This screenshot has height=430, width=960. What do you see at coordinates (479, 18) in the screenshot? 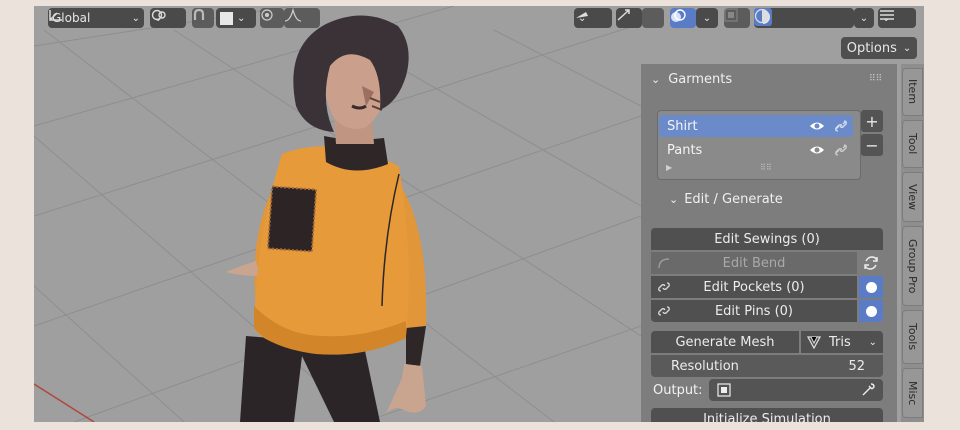
I see `viewport-header: Global ⌄ ⌄ ⌄ ⌄ ⌄ ⌄ ⌄` at bounding box center [479, 18].